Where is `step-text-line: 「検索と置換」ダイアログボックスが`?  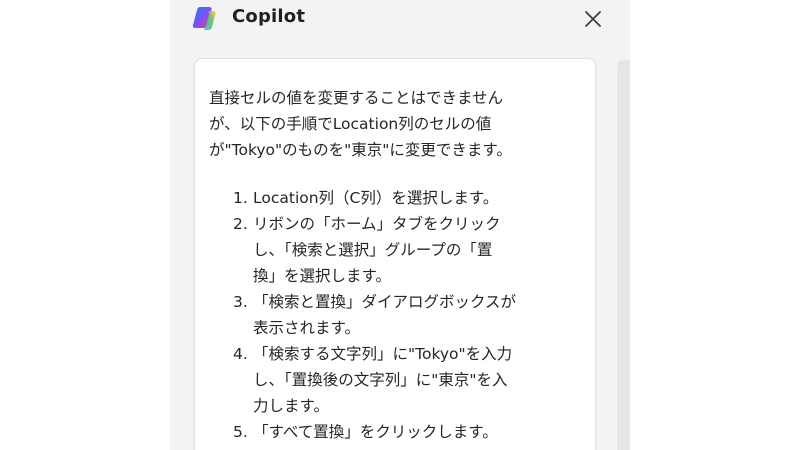 step-text-line: 「検索と置換」ダイアログボックスが is located at coordinates (385, 302).